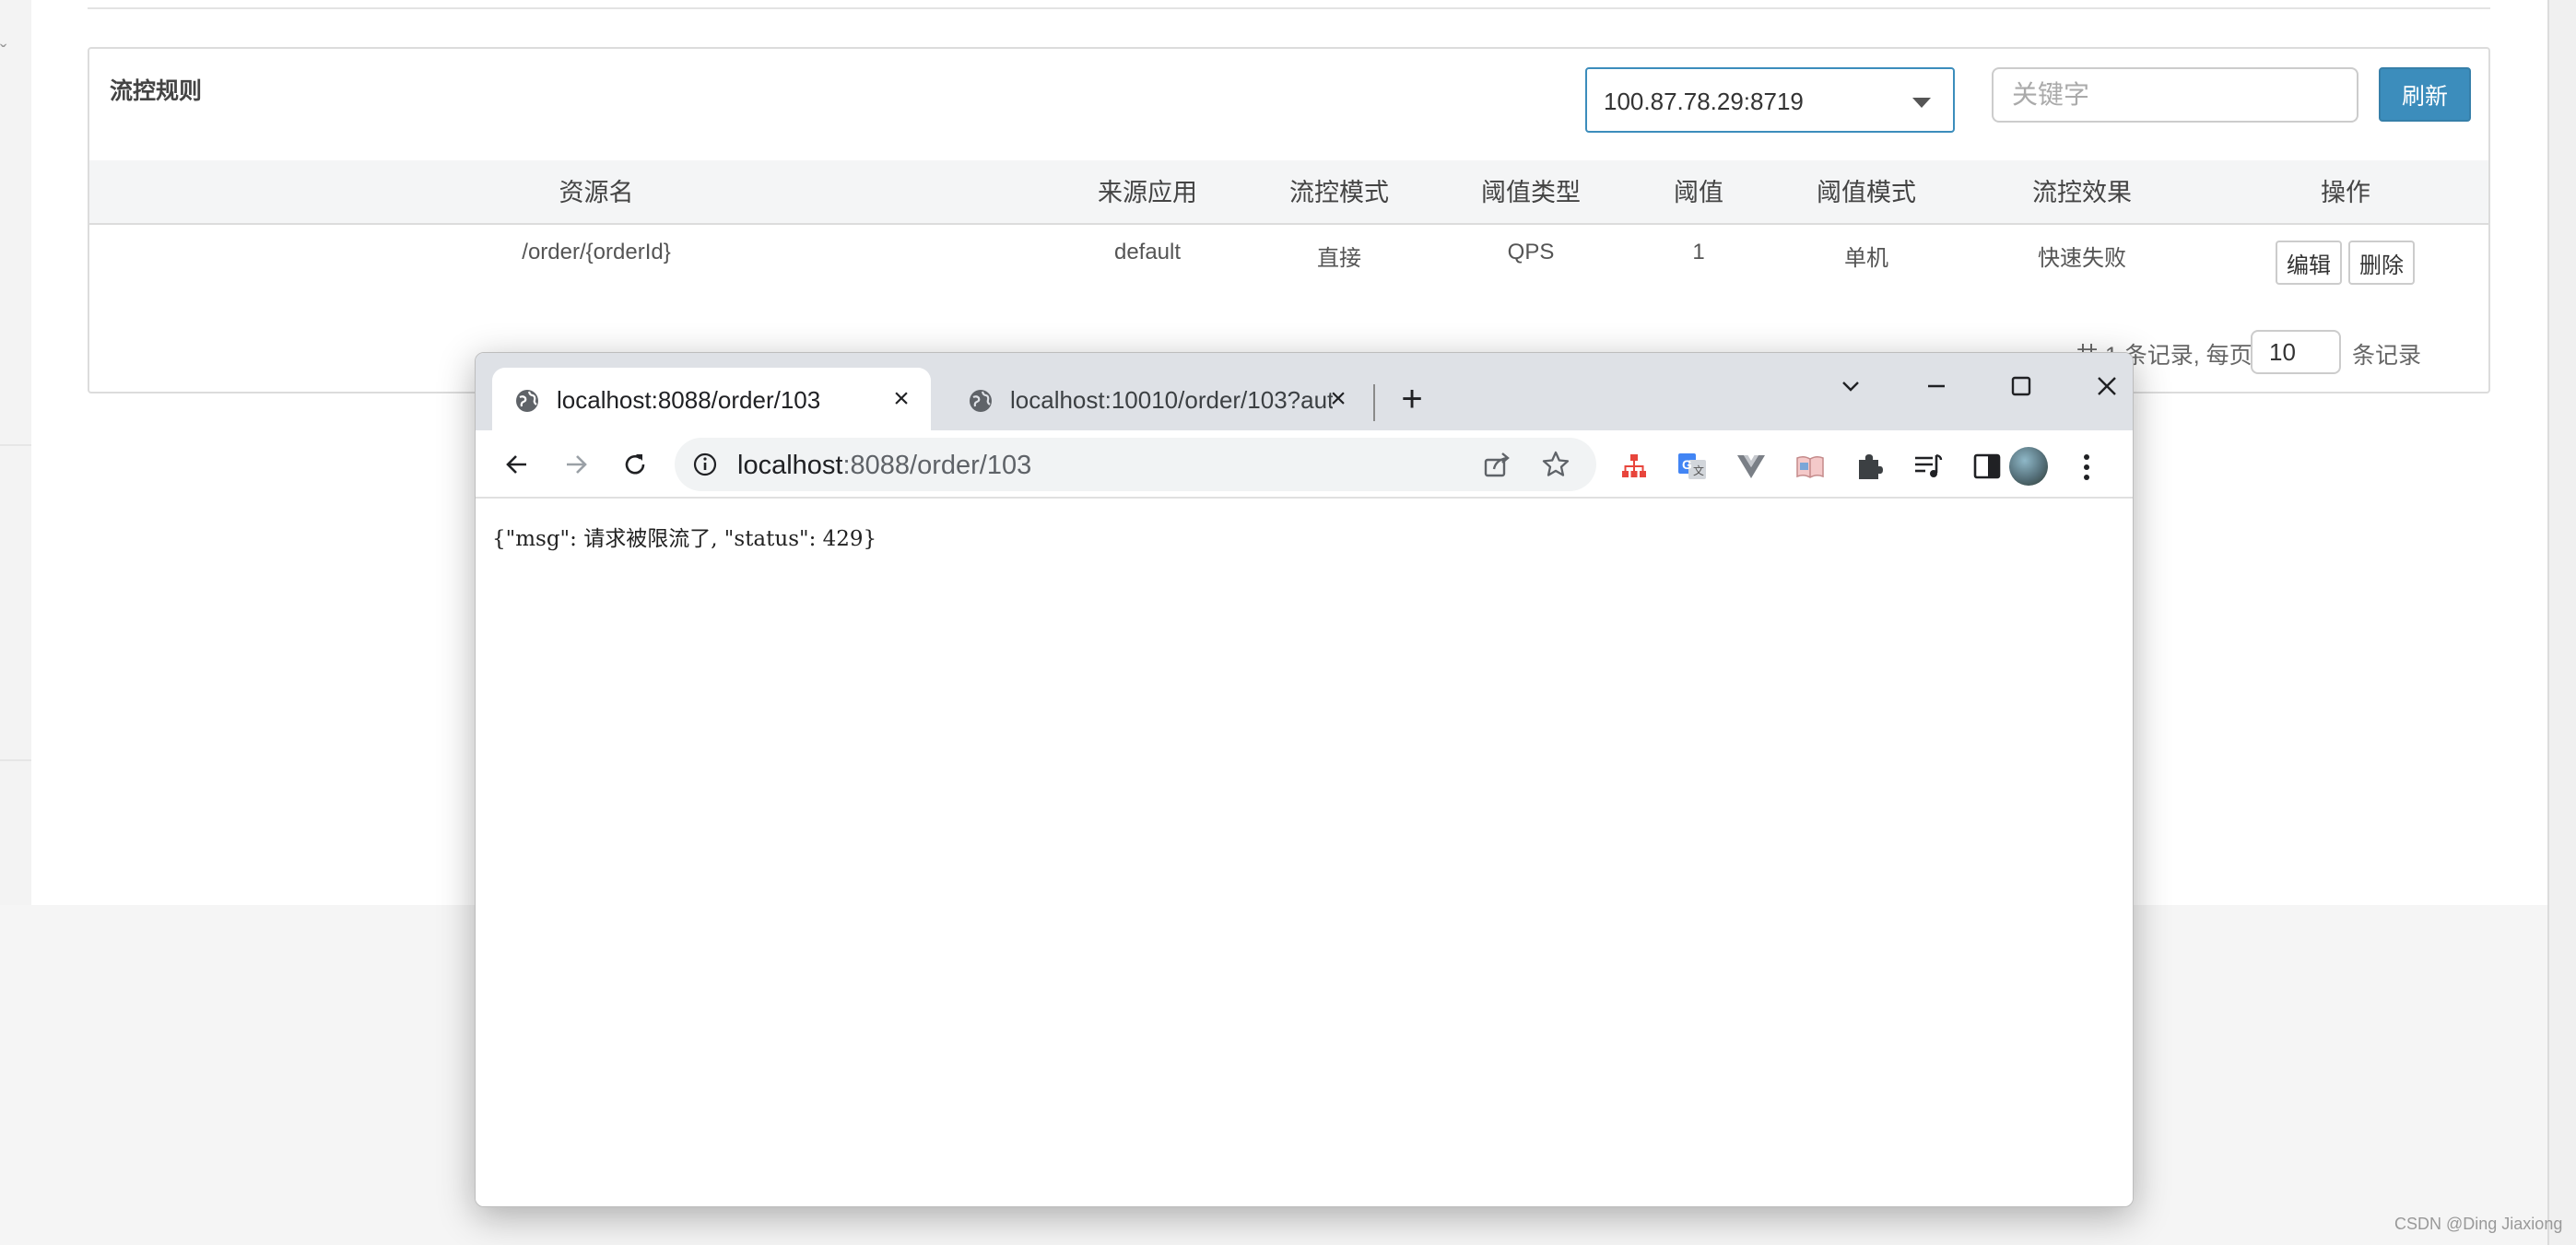 The image size is (2576, 1245). Describe the element at coordinates (1531, 252) in the screenshot. I see `cell-threshold-type: QPS` at that location.